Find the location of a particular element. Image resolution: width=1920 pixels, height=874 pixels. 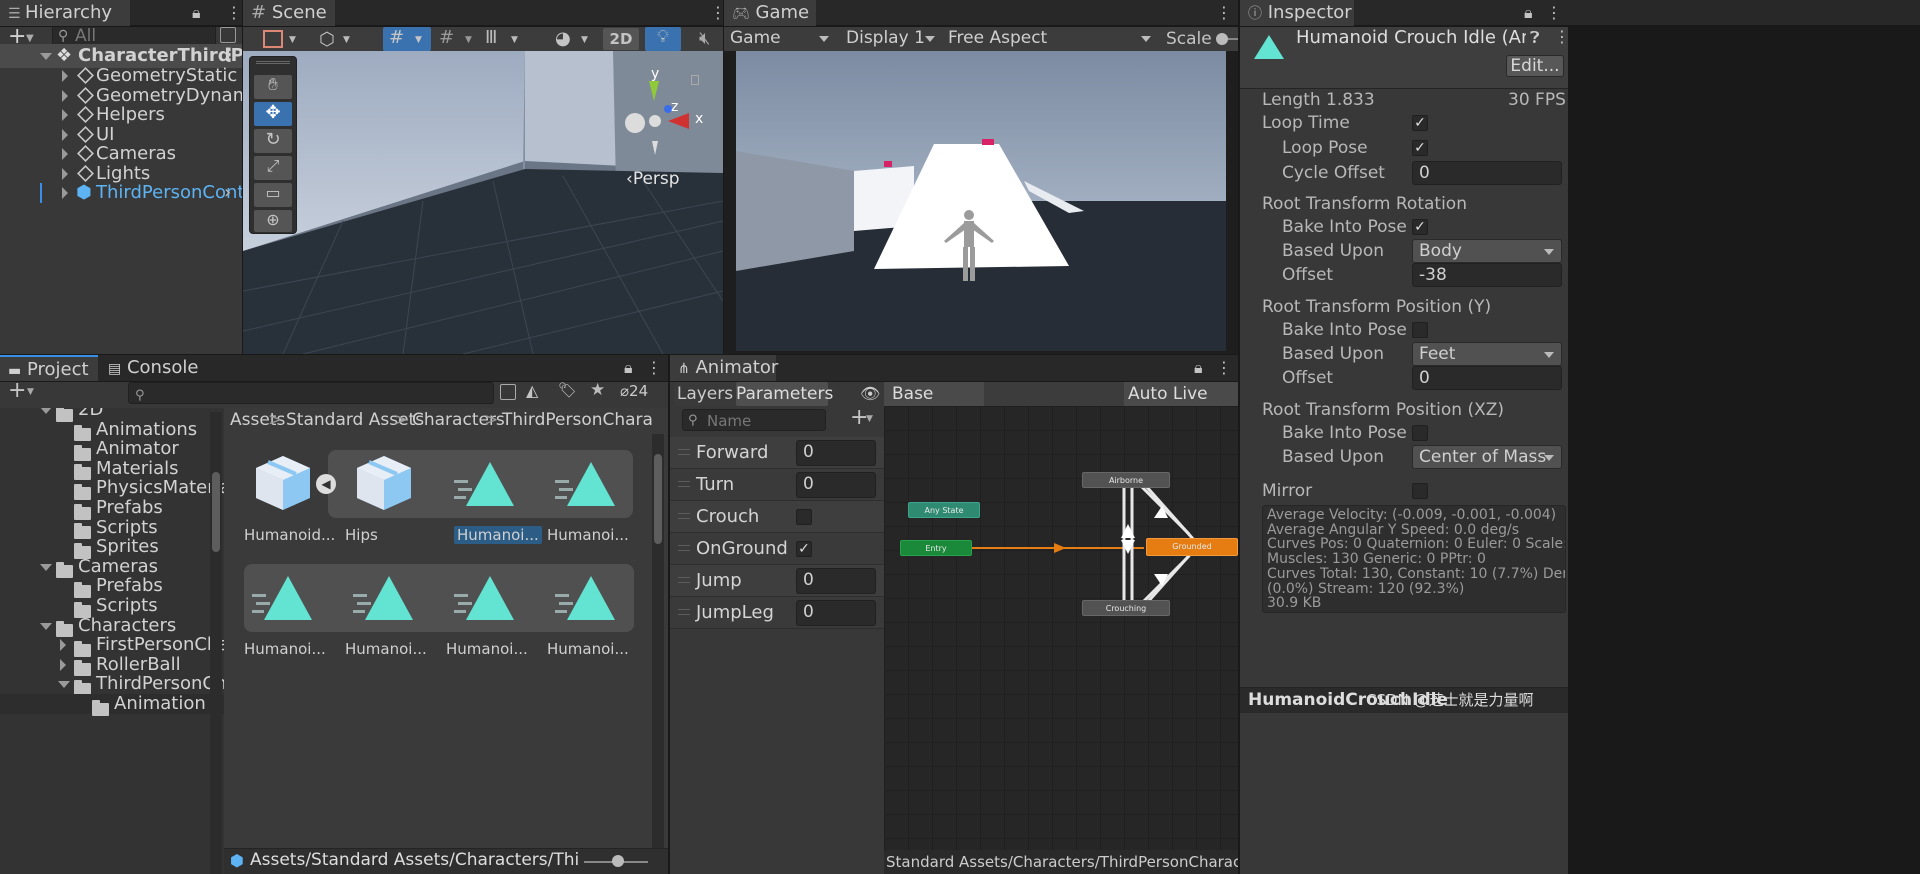

collapse-prefab-icon: ◀ is located at coordinates (326, 484).